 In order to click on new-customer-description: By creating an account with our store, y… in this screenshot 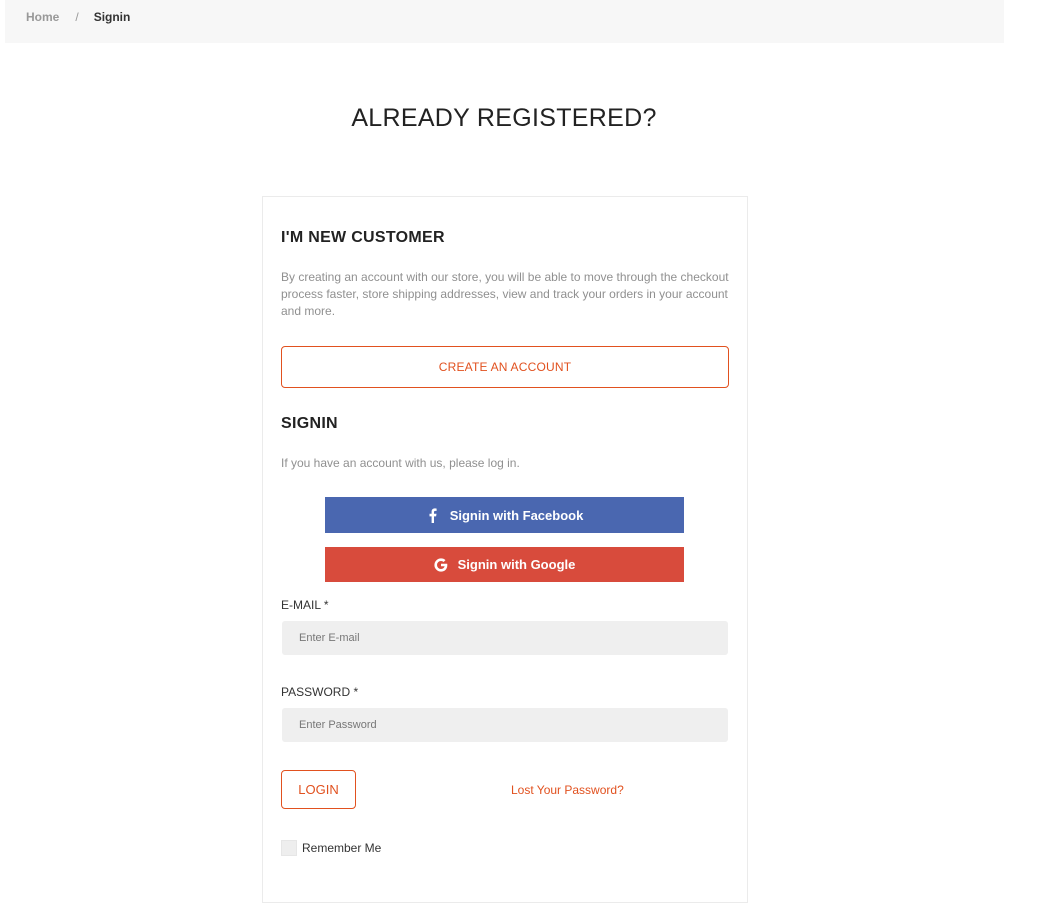, I will do `click(505, 294)`.